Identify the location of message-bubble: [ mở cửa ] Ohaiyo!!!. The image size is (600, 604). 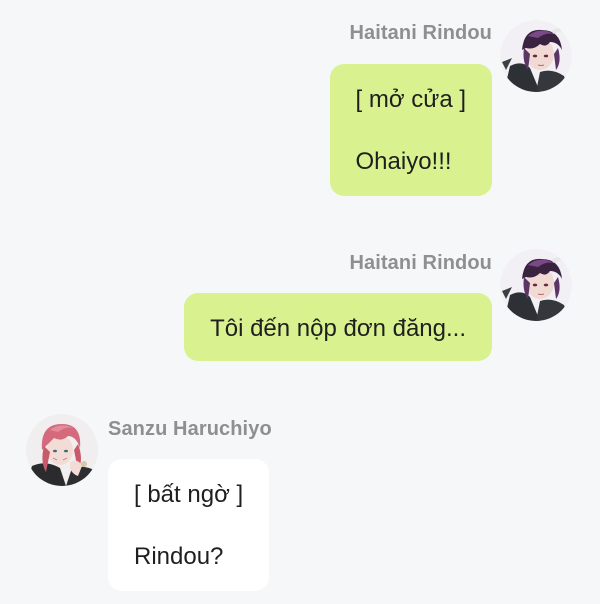
(410, 130).